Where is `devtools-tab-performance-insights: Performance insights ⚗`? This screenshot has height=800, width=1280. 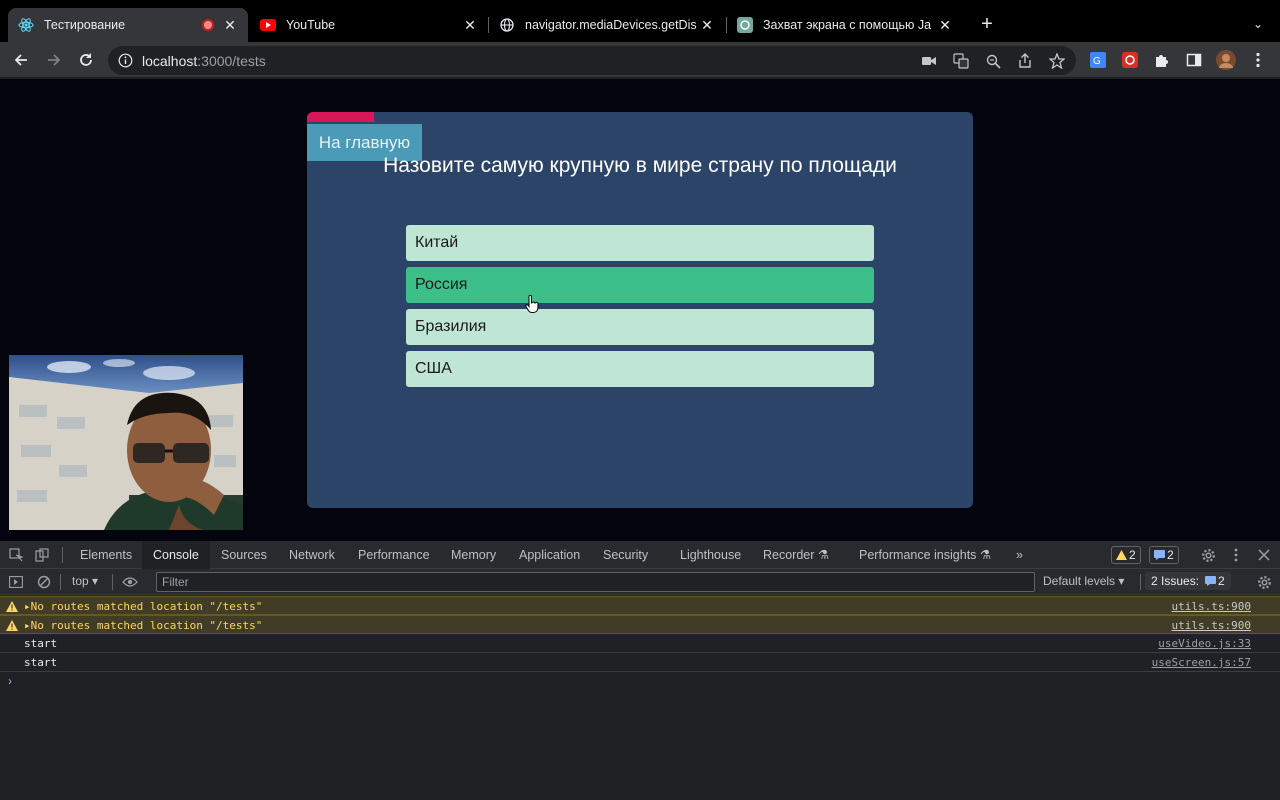
devtools-tab-performance-insights: Performance insights ⚗ is located at coordinates (925, 555).